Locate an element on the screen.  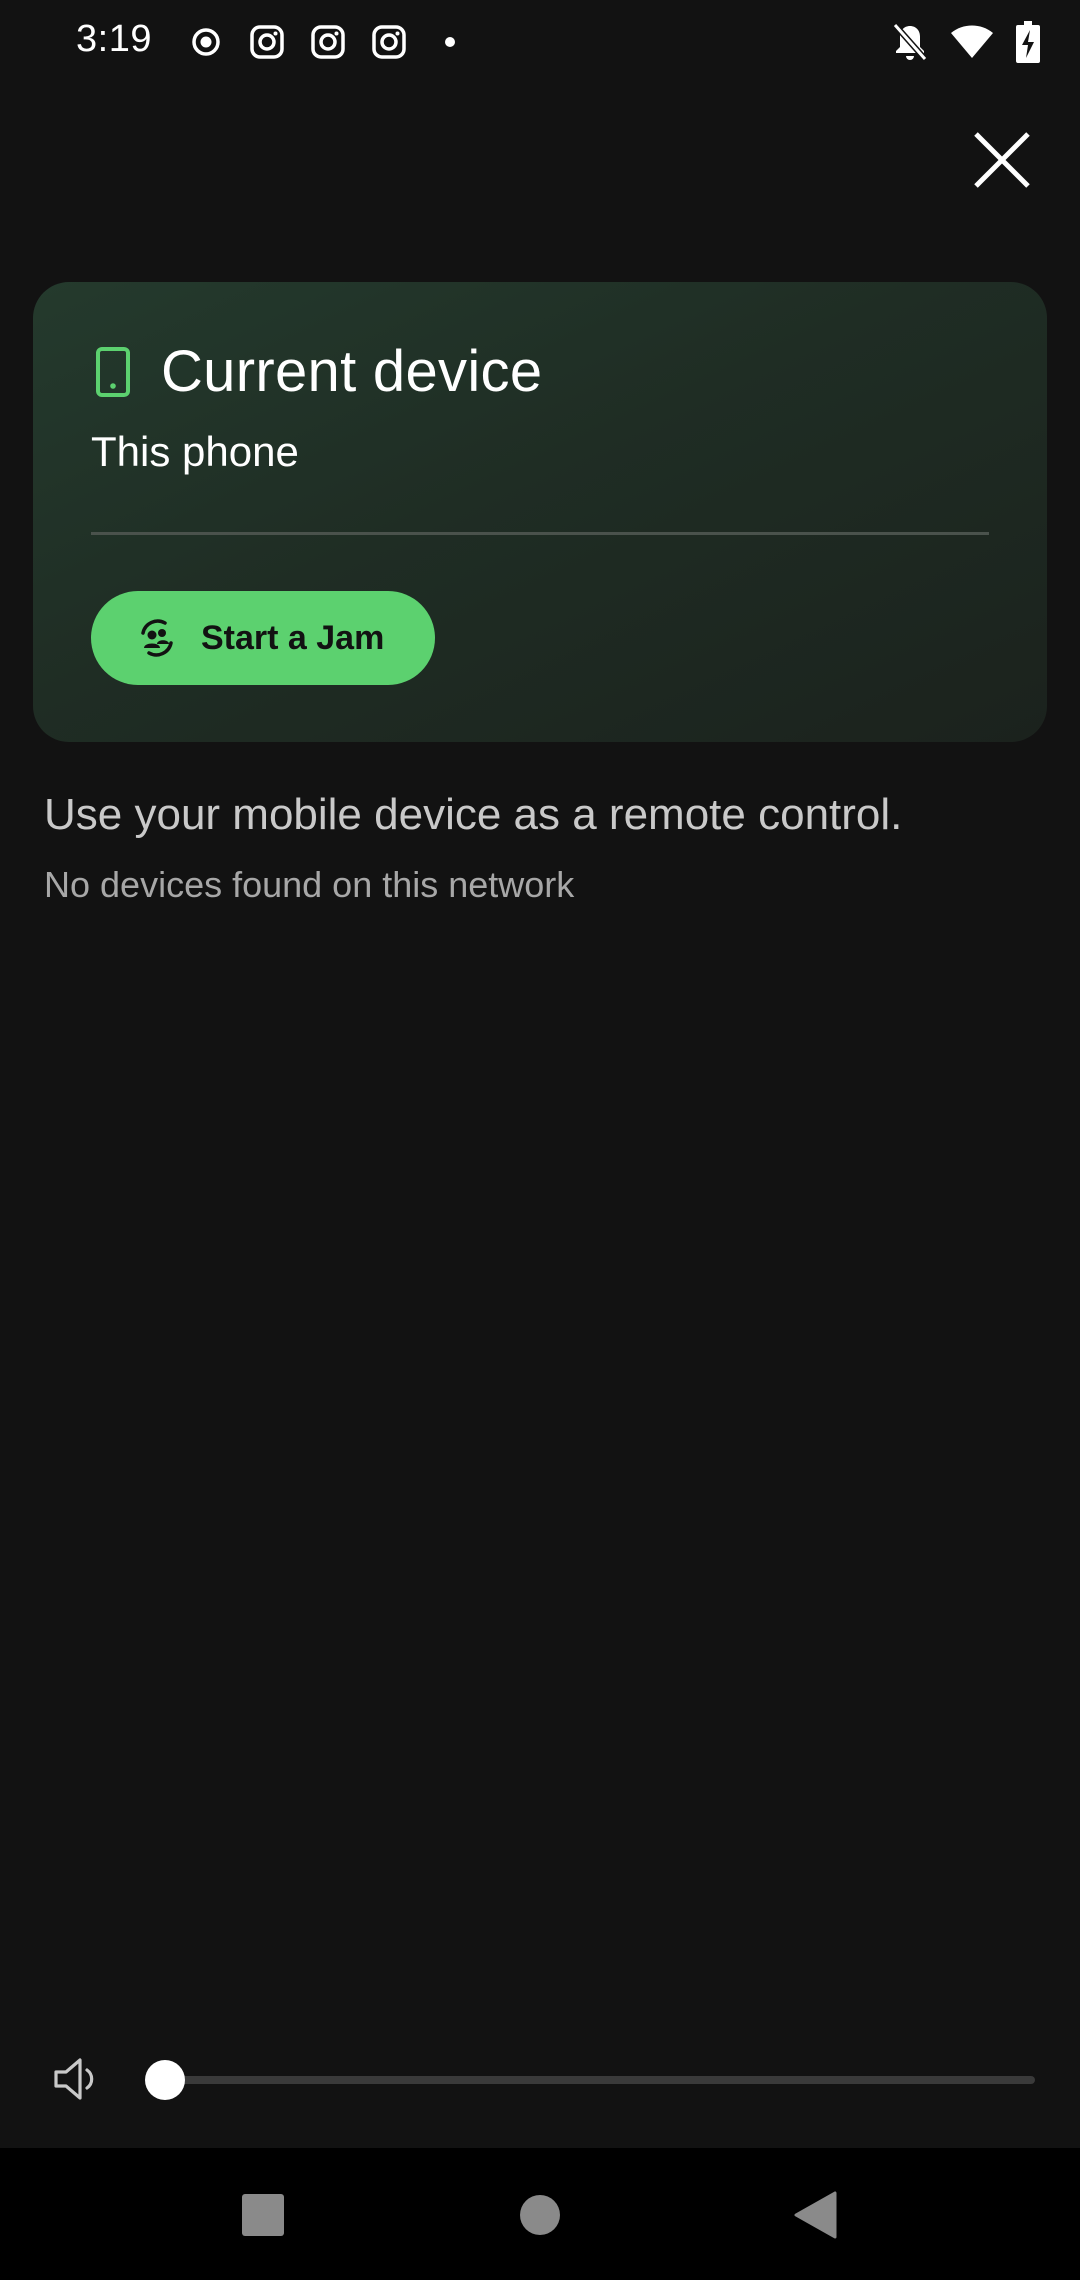
volume-control is located at coordinates (540, 2080).